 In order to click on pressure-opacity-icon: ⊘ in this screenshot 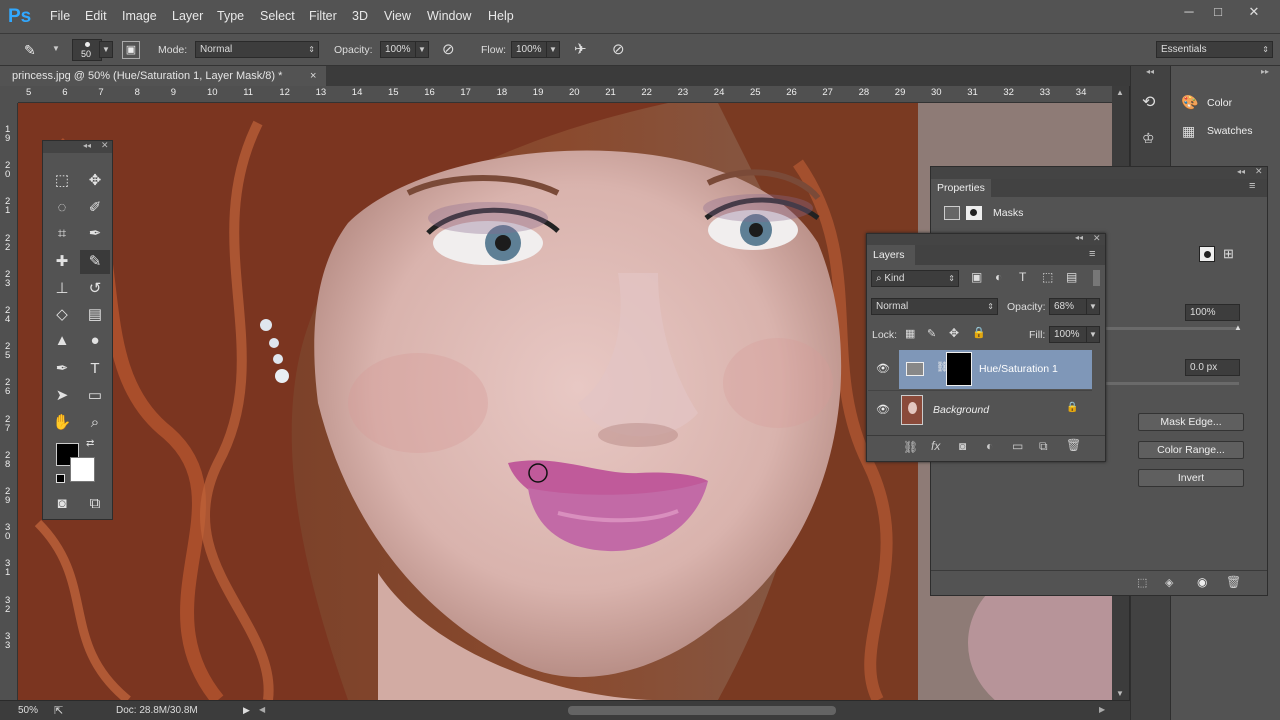, I will do `click(448, 49)`.